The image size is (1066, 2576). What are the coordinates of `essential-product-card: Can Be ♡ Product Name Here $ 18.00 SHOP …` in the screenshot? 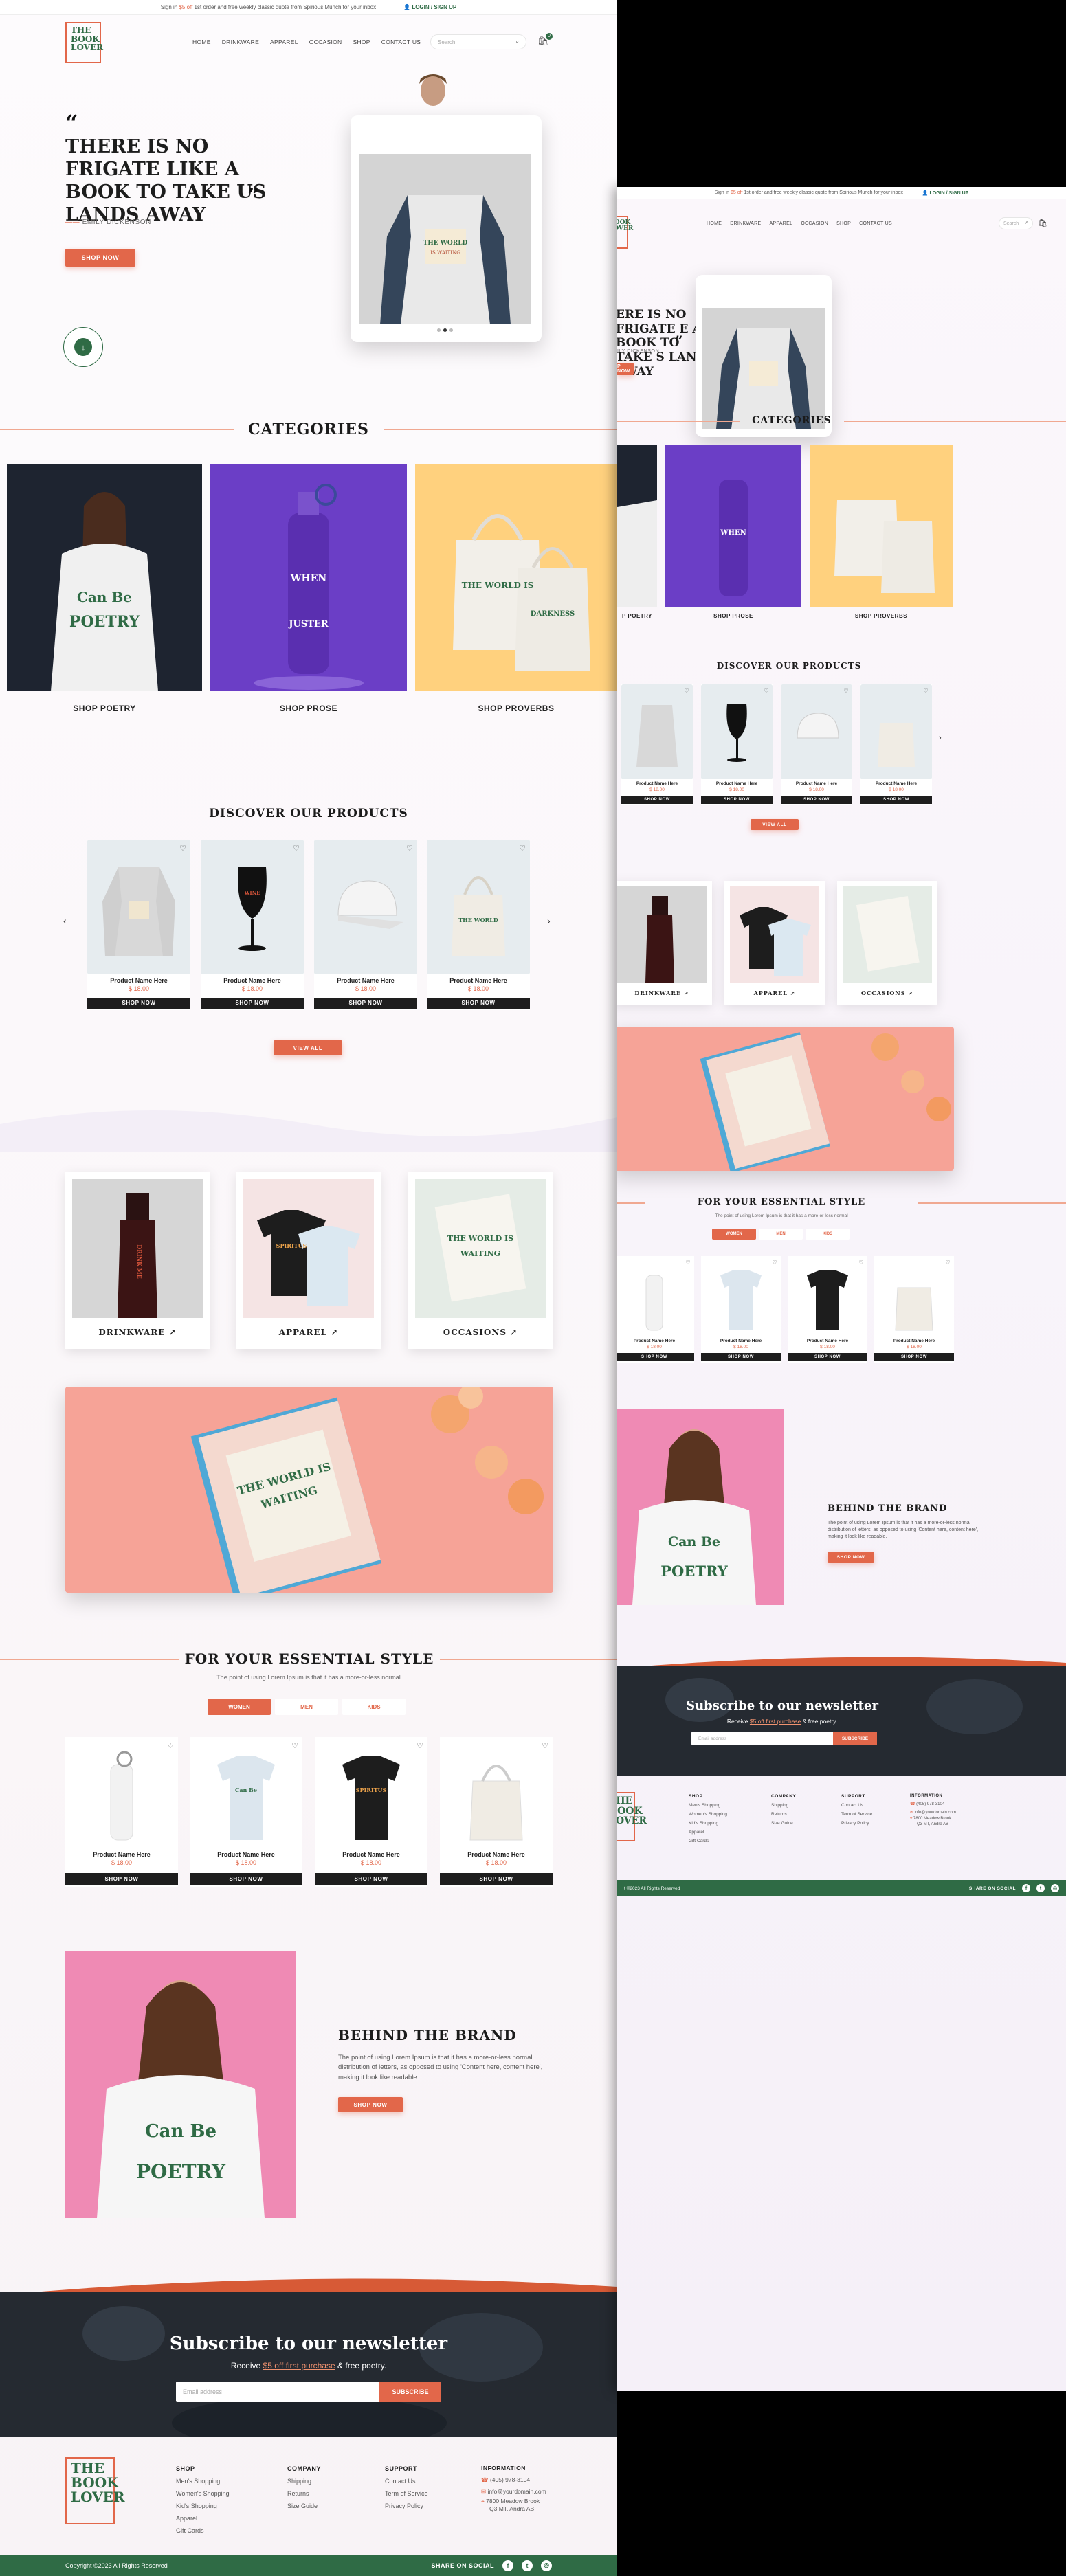 It's located at (246, 1812).